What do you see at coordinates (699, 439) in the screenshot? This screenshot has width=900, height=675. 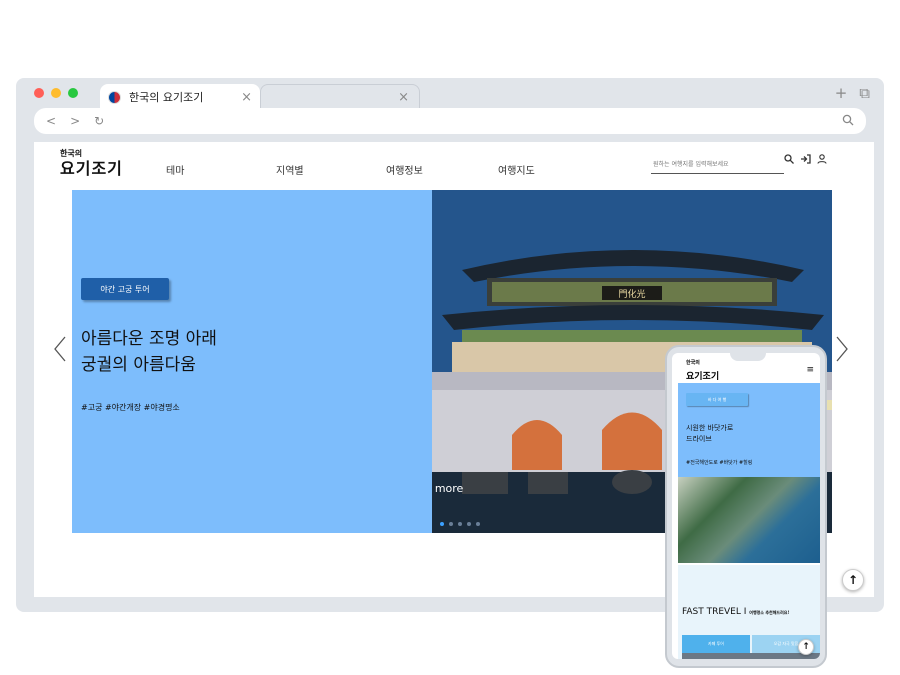 I see `mobile-headline-line2: 드라이브` at bounding box center [699, 439].